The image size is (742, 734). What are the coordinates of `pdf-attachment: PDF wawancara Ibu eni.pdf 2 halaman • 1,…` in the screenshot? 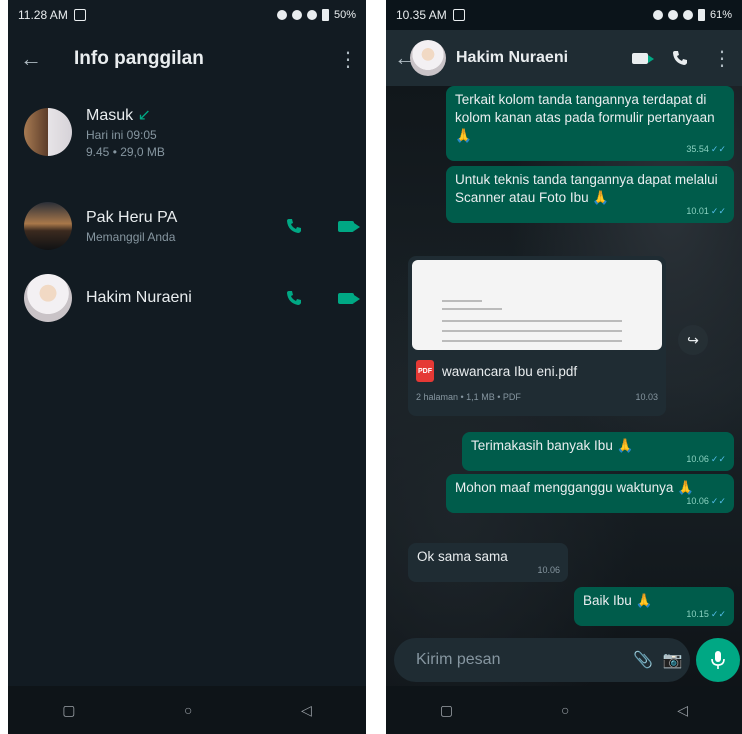 It's located at (537, 336).